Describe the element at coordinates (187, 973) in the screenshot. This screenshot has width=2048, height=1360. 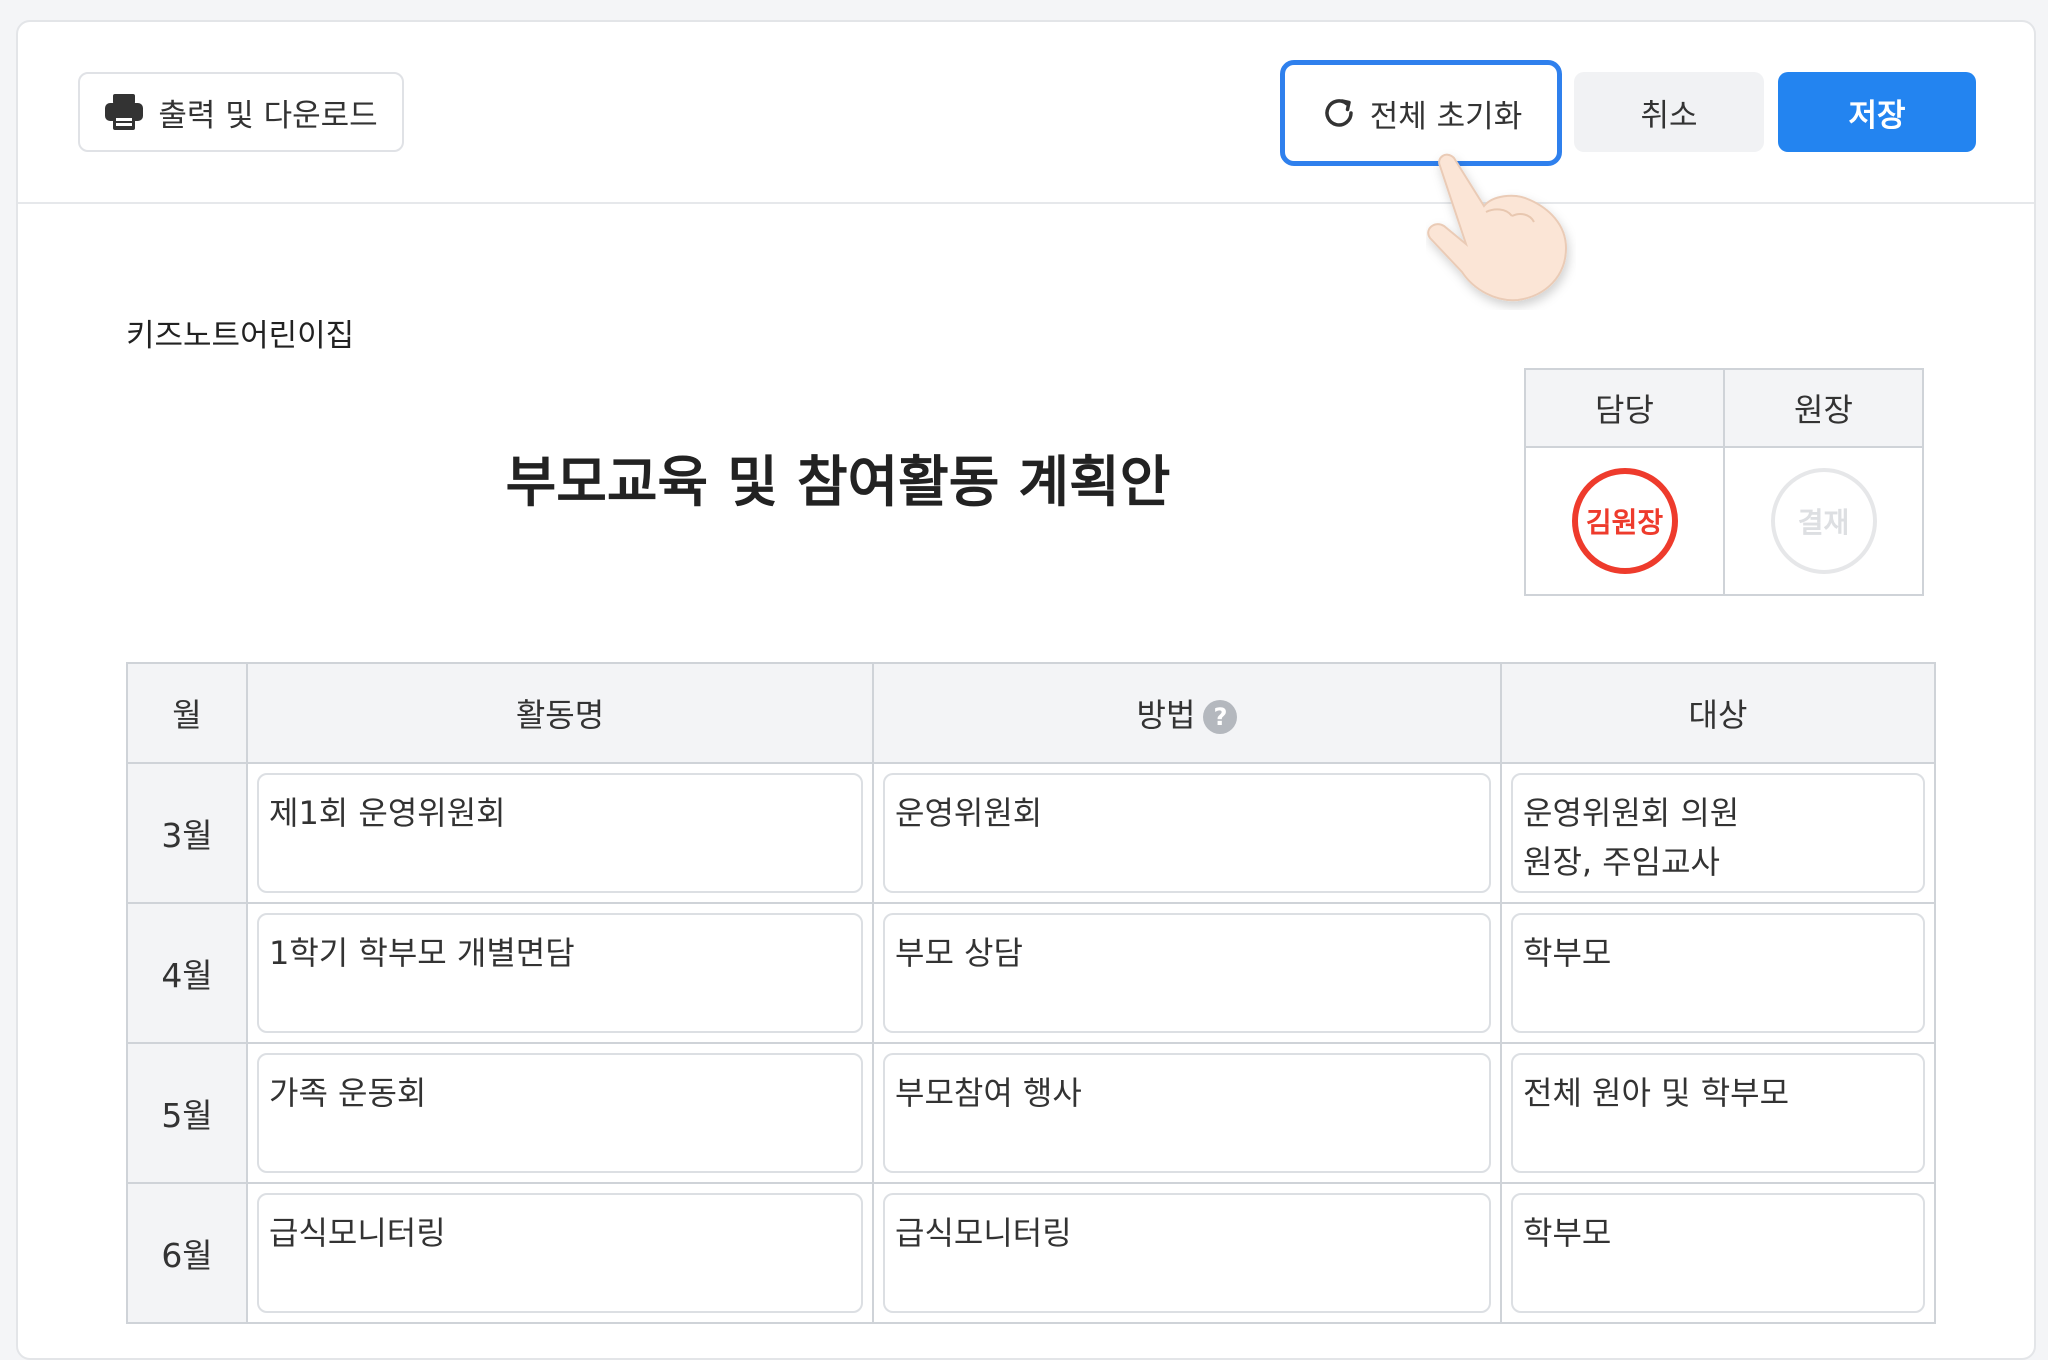
I see `month-cell: 4월` at that location.